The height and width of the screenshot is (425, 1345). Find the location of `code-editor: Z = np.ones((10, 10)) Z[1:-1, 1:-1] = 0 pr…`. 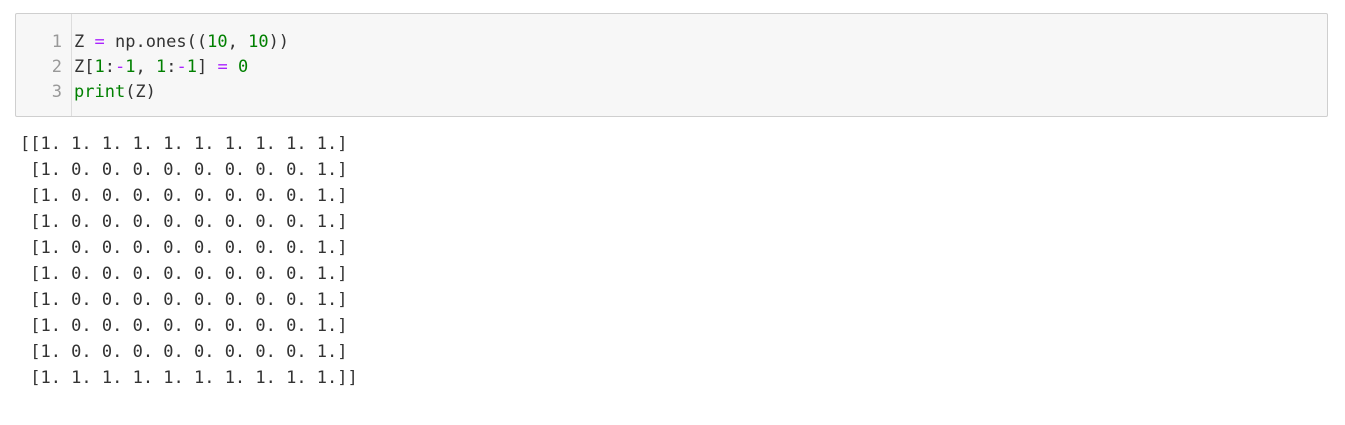

code-editor: Z = np.ones((10, 10)) Z[1:-1, 1:-1] = 0 pr… is located at coordinates (181, 67).